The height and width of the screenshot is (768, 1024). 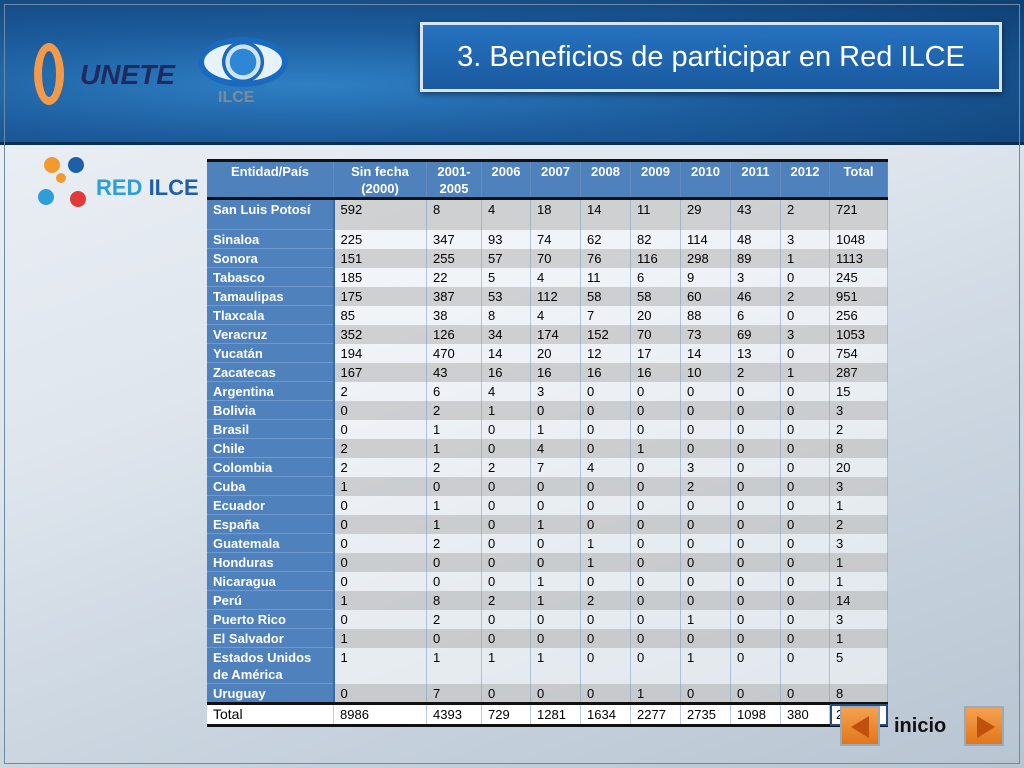 What do you see at coordinates (605, 334) in the screenshot?
I see `cell-value: 152` at bounding box center [605, 334].